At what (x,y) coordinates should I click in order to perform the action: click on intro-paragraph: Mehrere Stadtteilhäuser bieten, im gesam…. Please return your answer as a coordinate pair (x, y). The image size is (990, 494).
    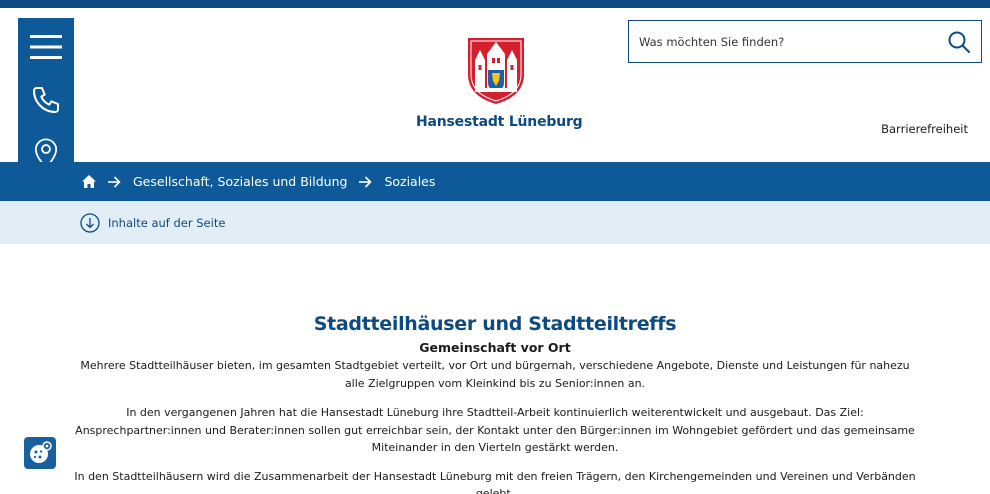
    Looking at the image, I should click on (495, 374).